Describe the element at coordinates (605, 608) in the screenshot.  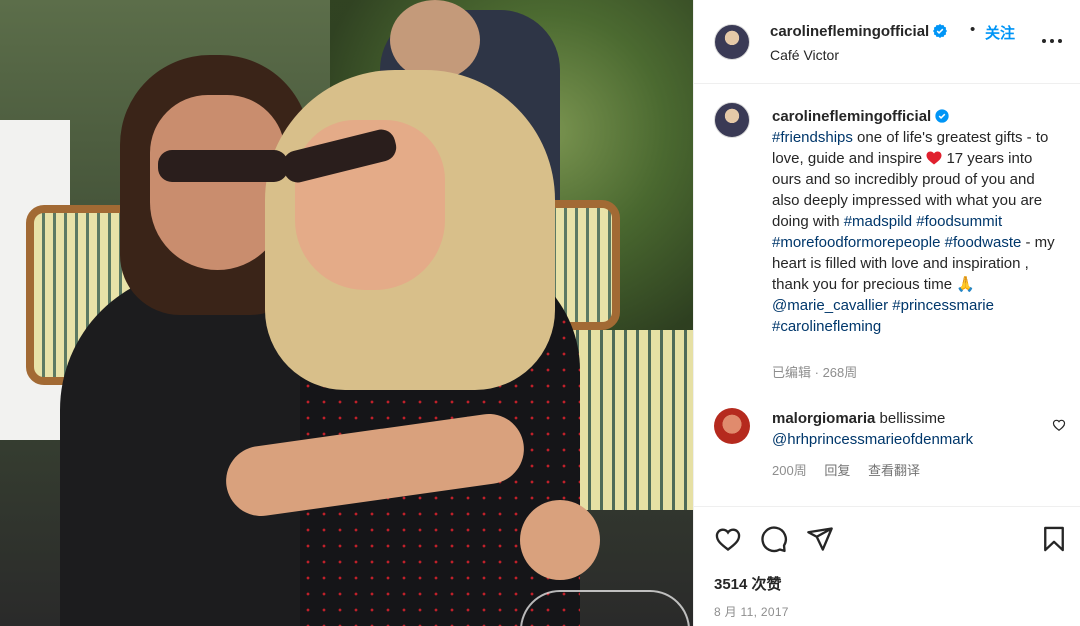
I see `wine-glass` at that location.